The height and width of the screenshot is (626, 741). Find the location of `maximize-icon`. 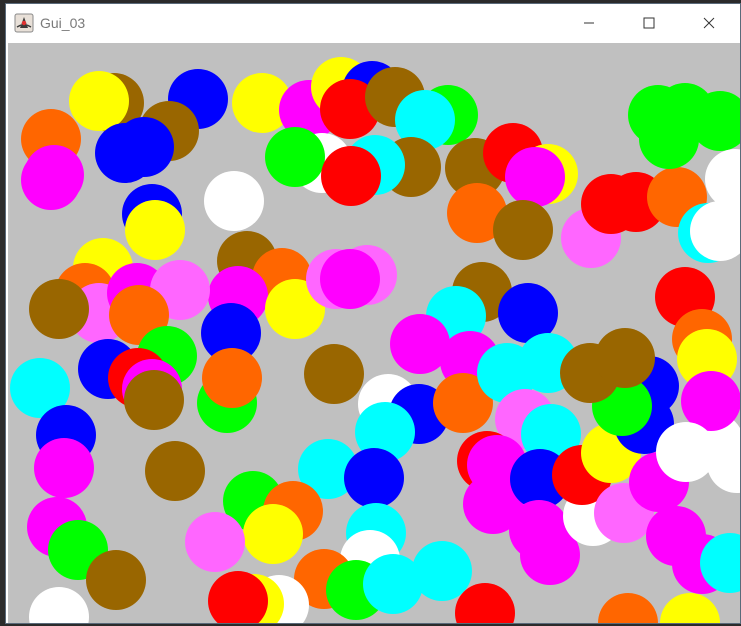

maximize-icon is located at coordinates (649, 23).